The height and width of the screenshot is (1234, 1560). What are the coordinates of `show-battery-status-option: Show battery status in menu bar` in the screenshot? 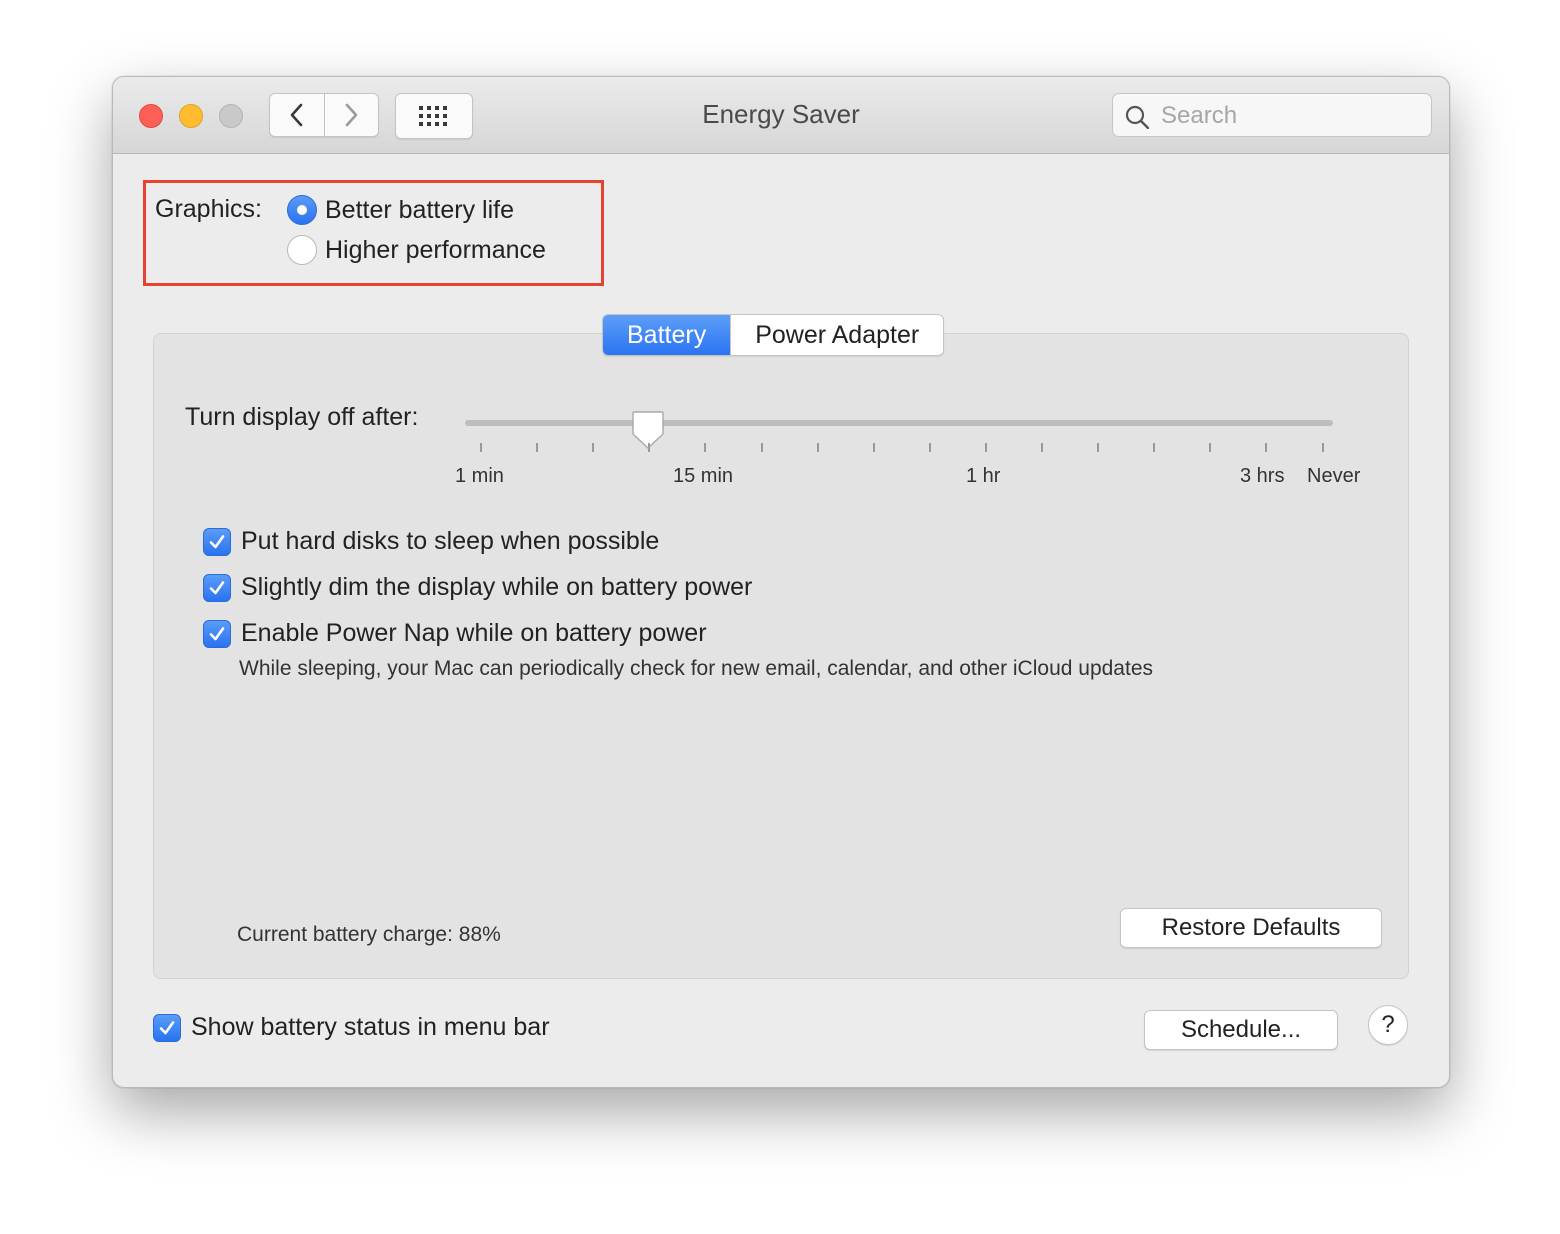 It's located at (351, 1027).